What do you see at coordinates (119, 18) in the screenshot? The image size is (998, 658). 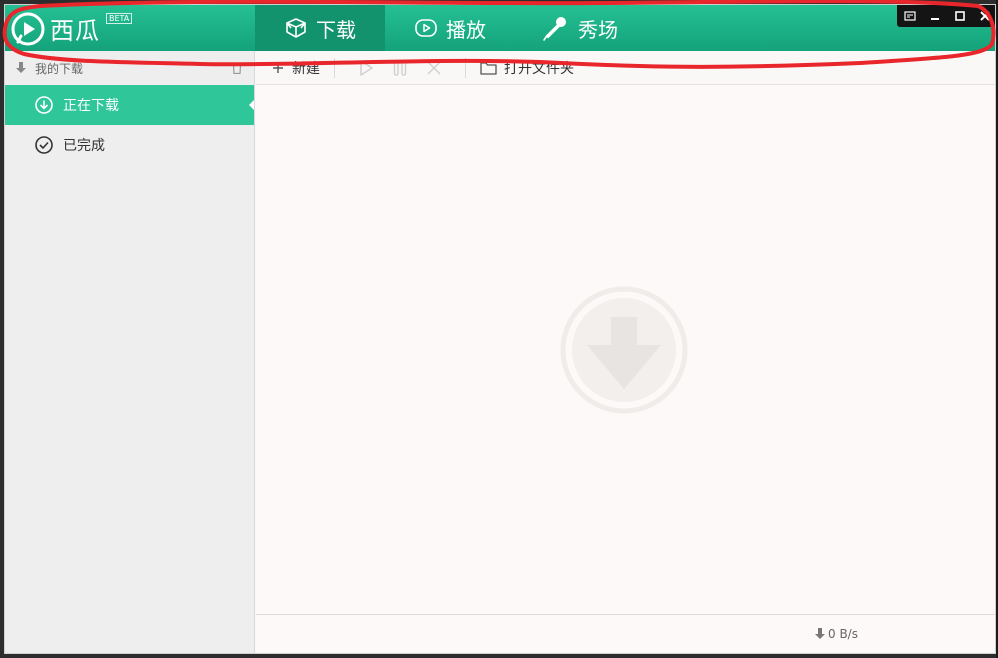 I see `beta-badge: BETA` at bounding box center [119, 18].